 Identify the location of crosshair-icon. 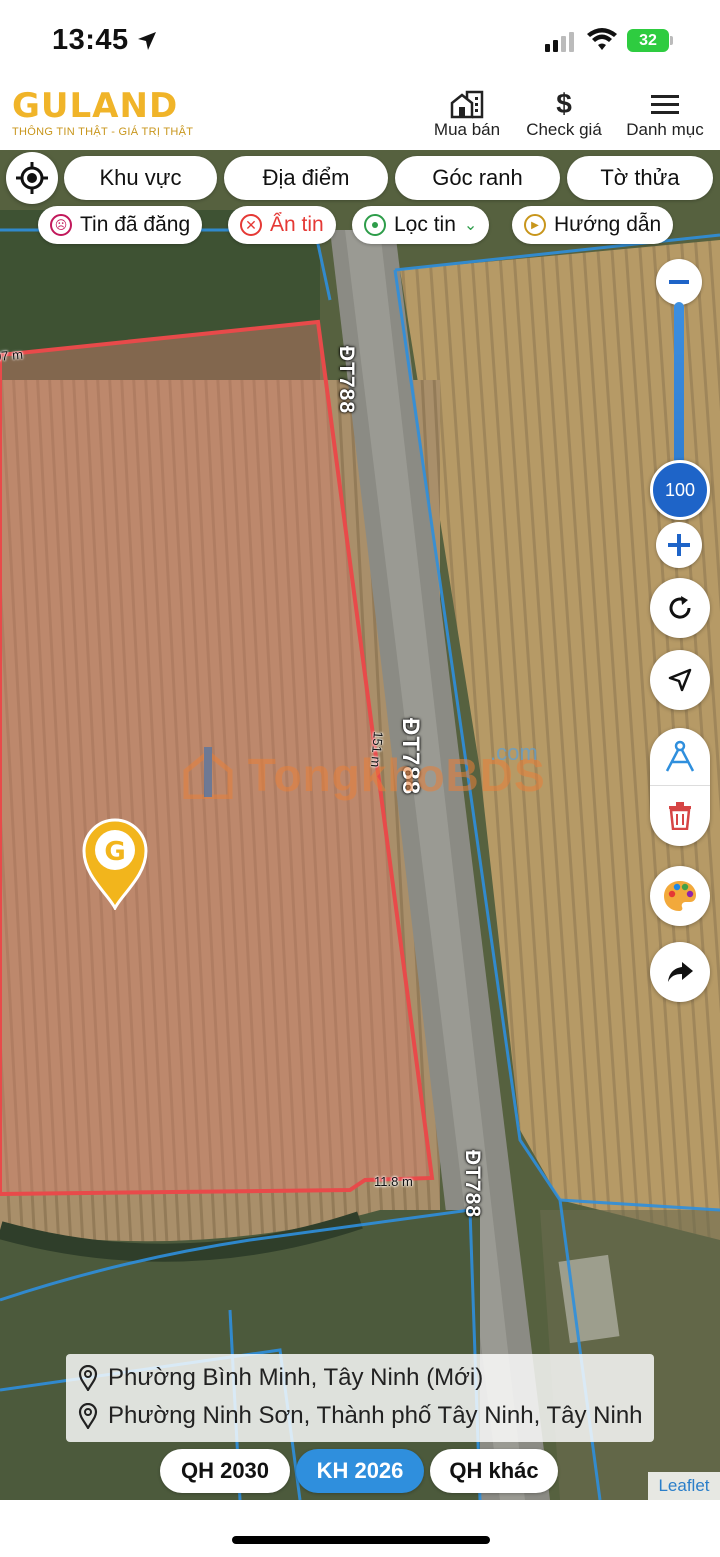
(32, 178).